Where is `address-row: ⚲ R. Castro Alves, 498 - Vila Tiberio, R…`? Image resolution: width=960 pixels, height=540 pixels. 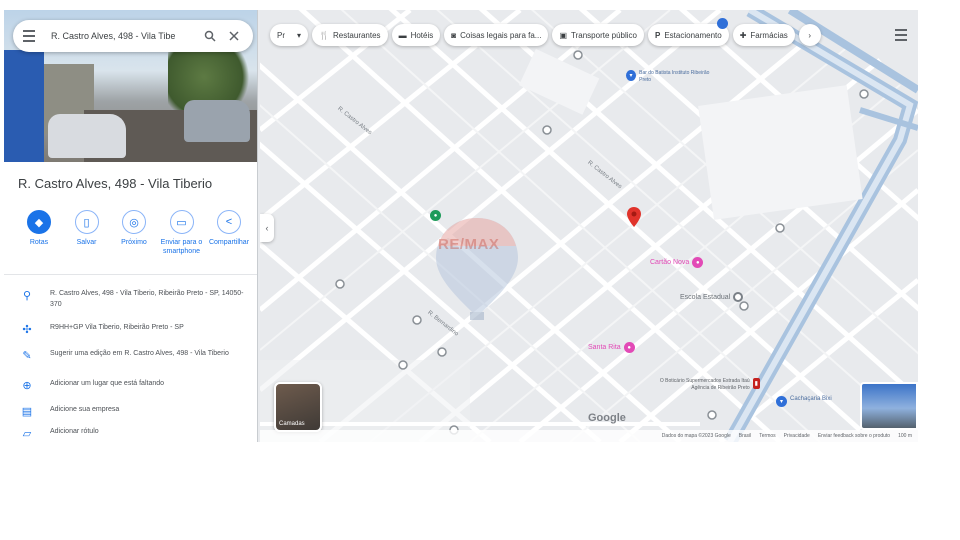
address-row: ⚲ R. Castro Alves, 498 - Vila Tiberio, R… is located at coordinates (130, 305).